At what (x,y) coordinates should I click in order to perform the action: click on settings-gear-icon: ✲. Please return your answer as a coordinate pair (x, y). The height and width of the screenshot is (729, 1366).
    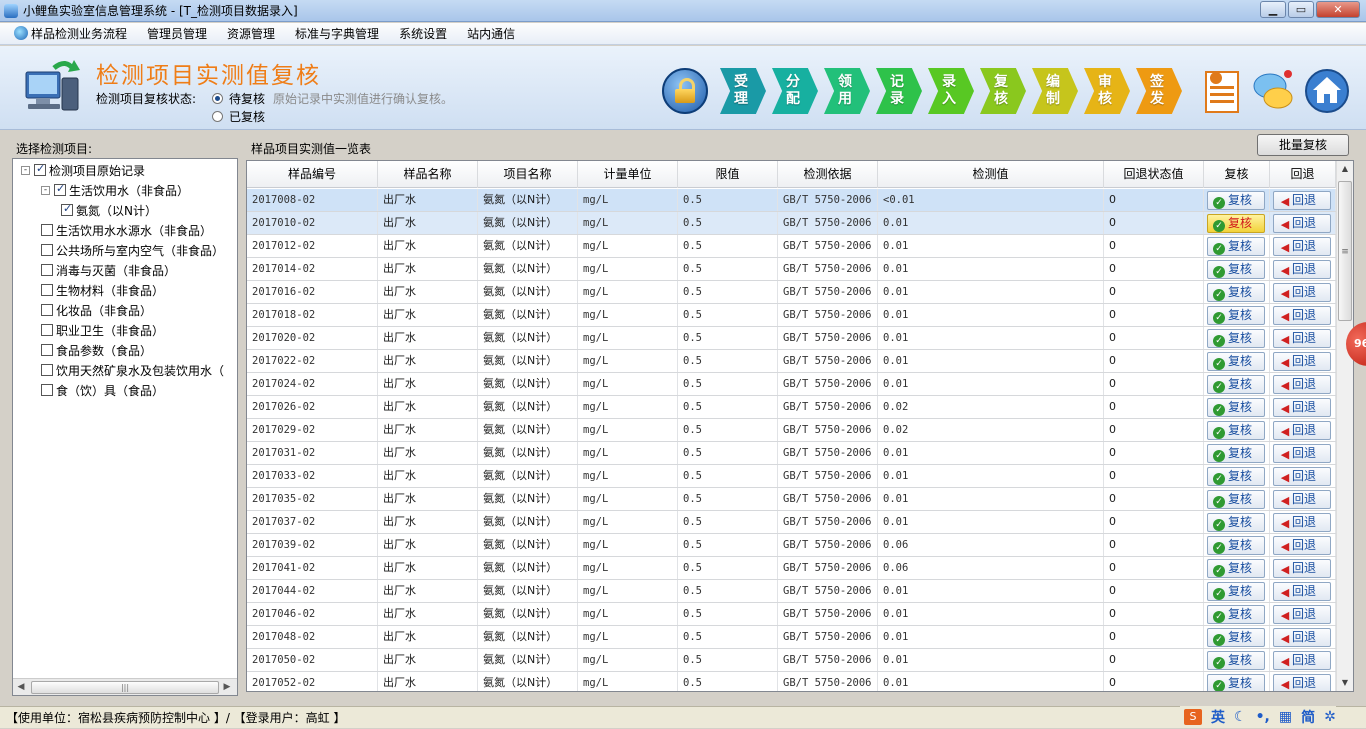
    Looking at the image, I should click on (1330, 717).